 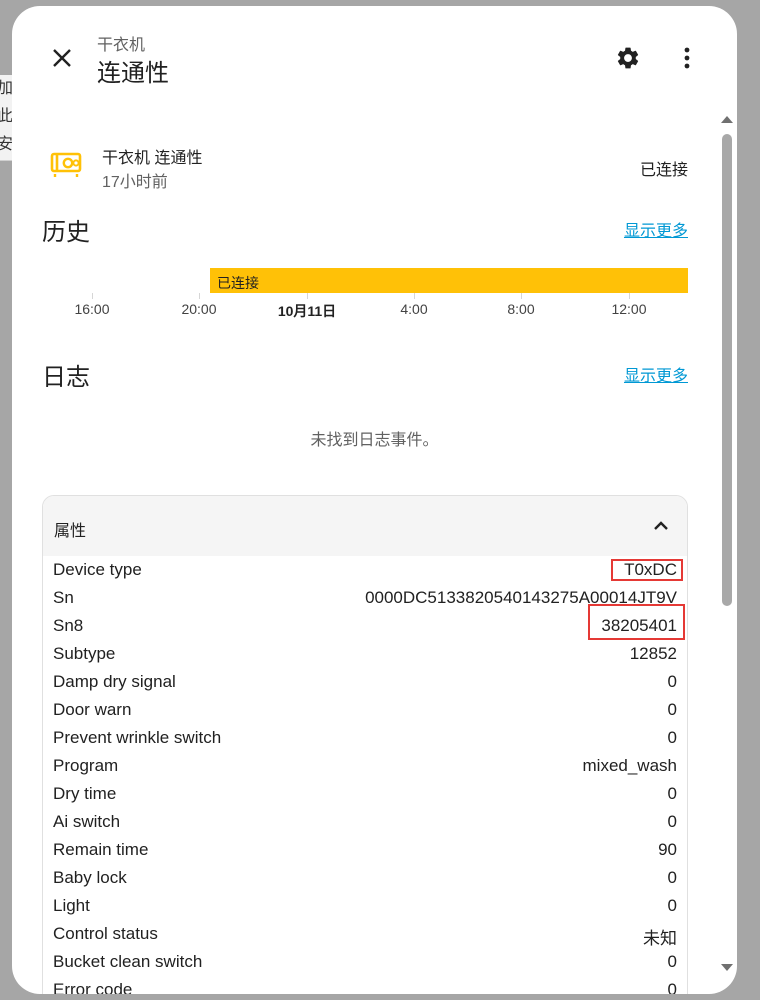 What do you see at coordinates (199, 309) in the screenshot?
I see `timeline-tick-label: 20:00` at bounding box center [199, 309].